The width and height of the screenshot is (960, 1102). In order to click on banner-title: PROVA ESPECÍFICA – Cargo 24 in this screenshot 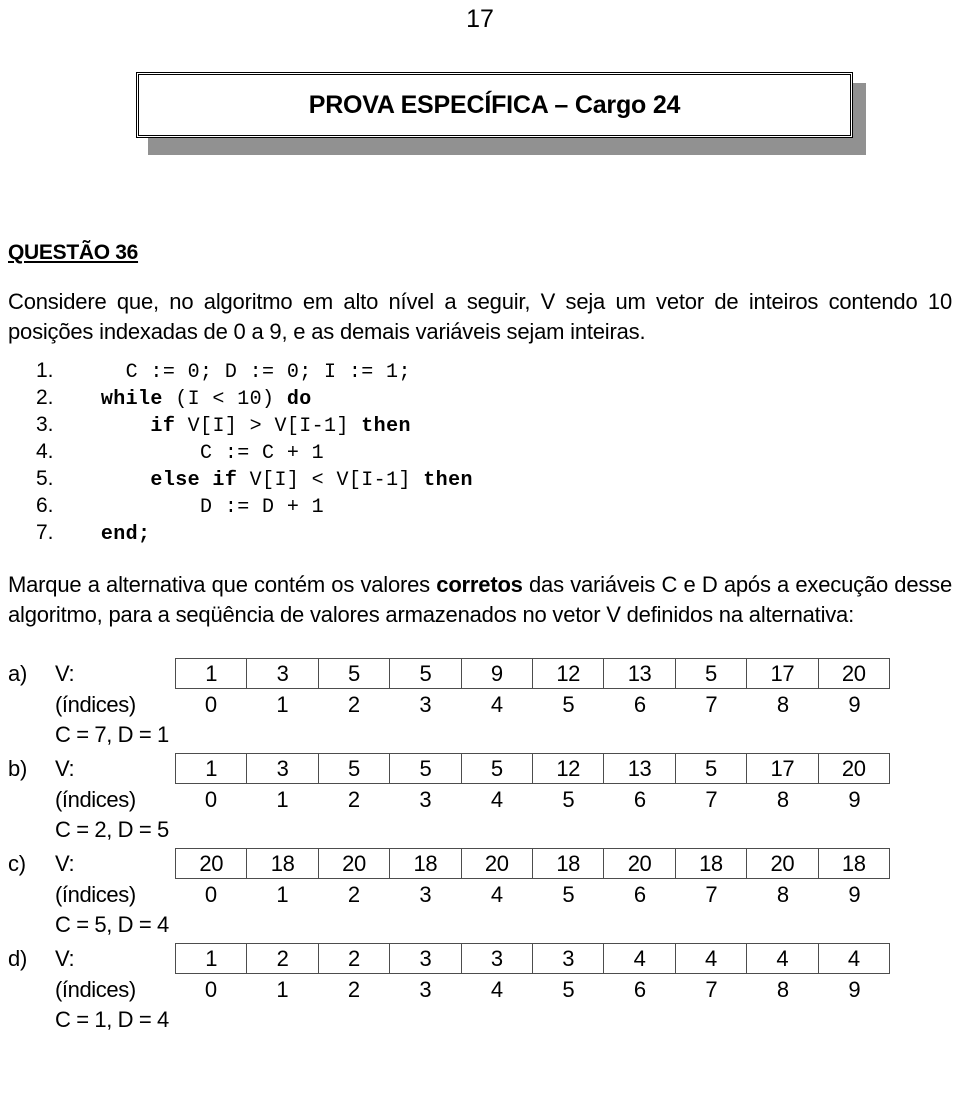, I will do `click(494, 104)`.